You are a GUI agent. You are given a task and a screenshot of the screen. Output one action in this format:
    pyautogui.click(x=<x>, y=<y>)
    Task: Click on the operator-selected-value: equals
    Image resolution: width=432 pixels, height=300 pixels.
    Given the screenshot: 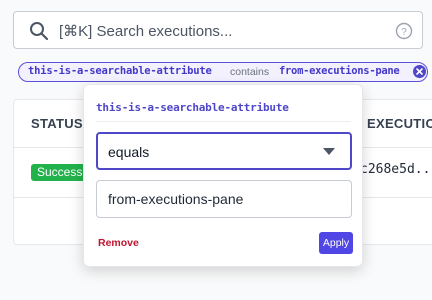 What is the action you would take?
    pyautogui.click(x=129, y=152)
    